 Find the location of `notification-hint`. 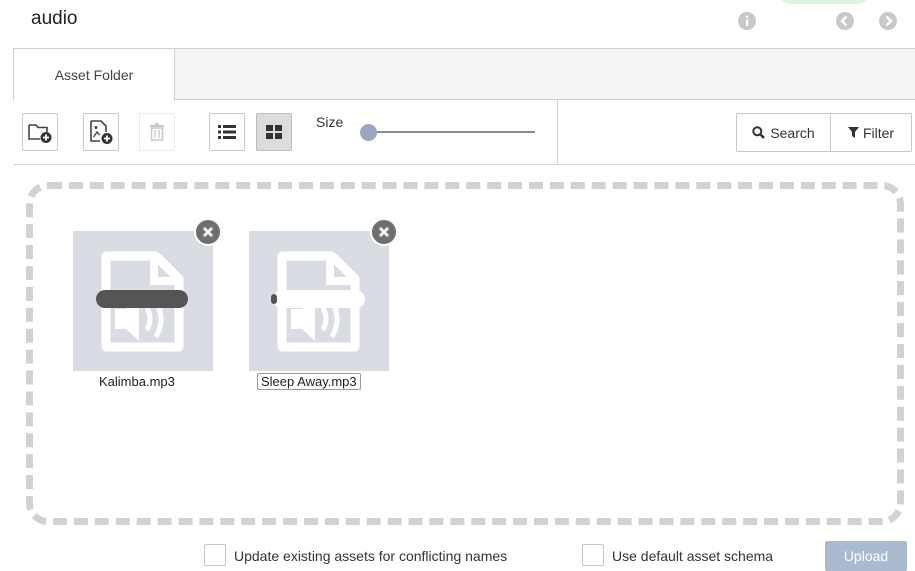

notification-hint is located at coordinates (824, 2).